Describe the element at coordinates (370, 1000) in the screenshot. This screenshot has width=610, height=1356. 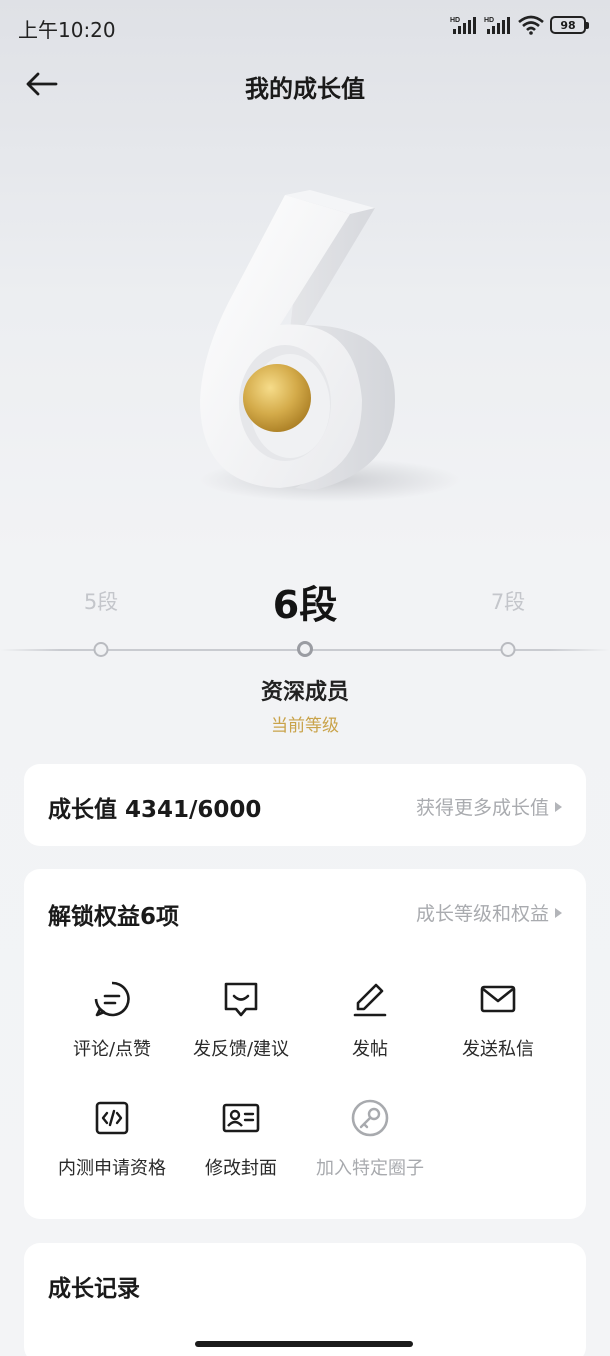
I see `pen-icon` at that location.